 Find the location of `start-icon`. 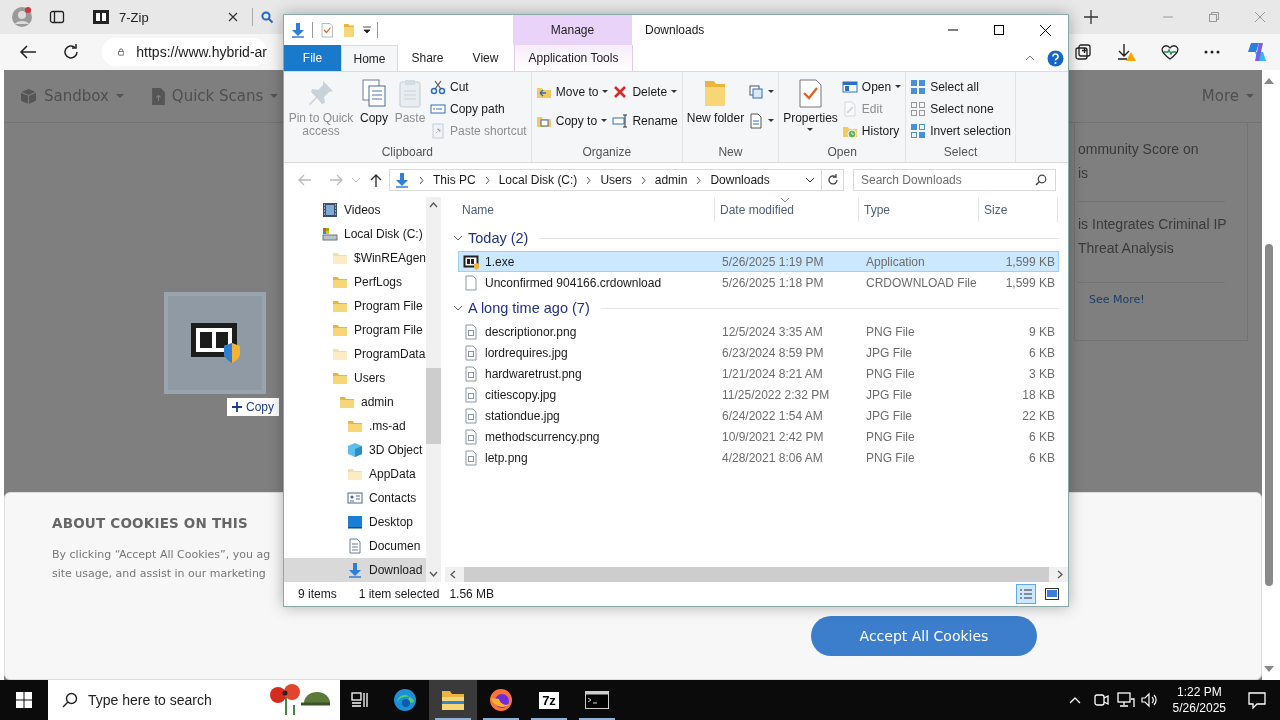

start-icon is located at coordinates (24, 700).